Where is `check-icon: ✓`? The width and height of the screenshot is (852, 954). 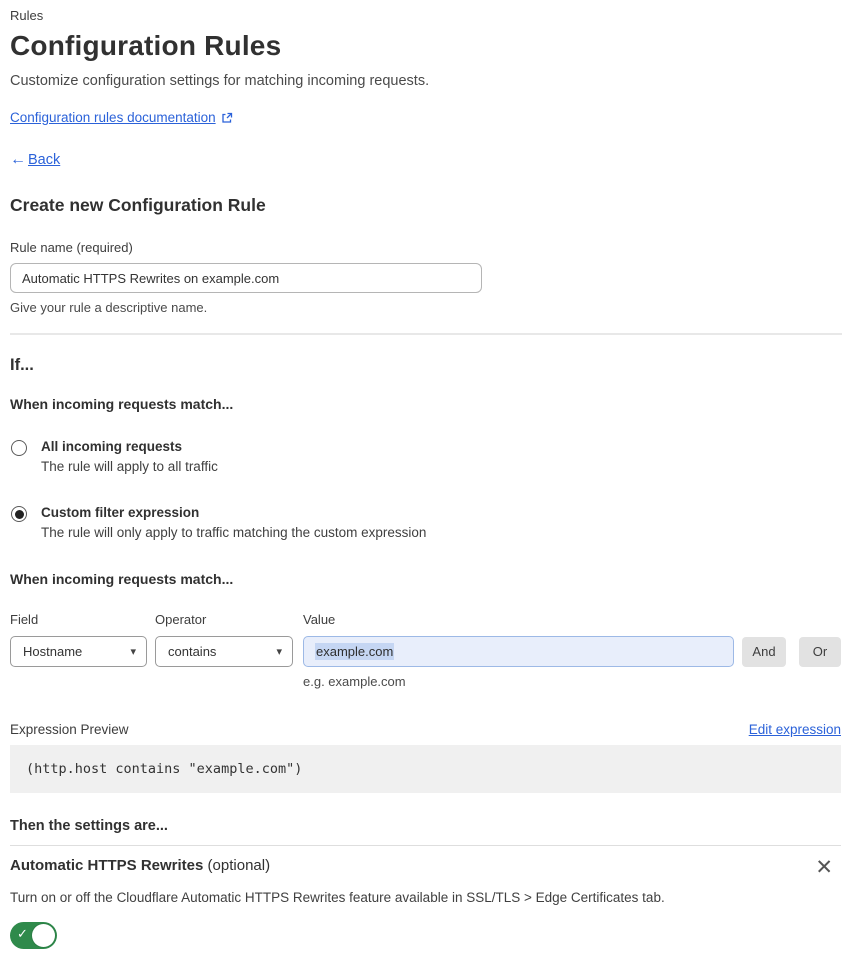 check-icon: ✓ is located at coordinates (22, 933).